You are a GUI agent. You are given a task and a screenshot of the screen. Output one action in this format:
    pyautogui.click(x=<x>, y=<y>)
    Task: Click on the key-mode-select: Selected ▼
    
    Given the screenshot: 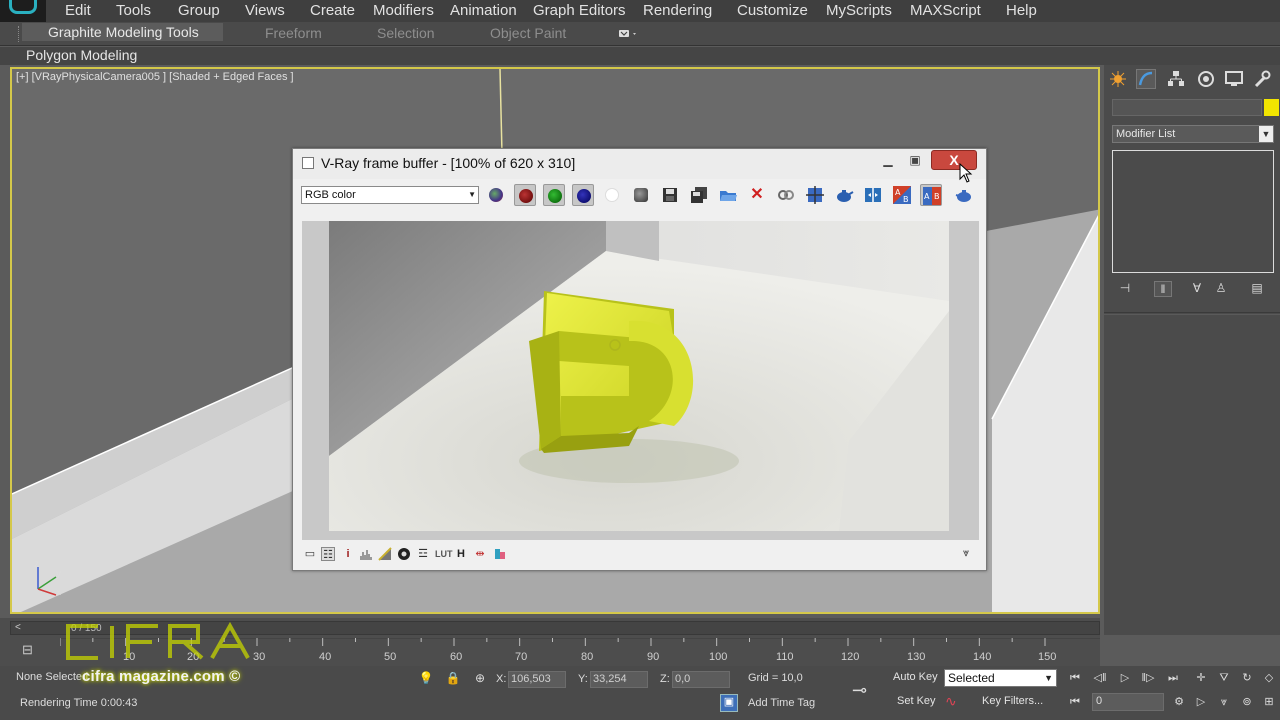 What is the action you would take?
    pyautogui.click(x=1000, y=678)
    